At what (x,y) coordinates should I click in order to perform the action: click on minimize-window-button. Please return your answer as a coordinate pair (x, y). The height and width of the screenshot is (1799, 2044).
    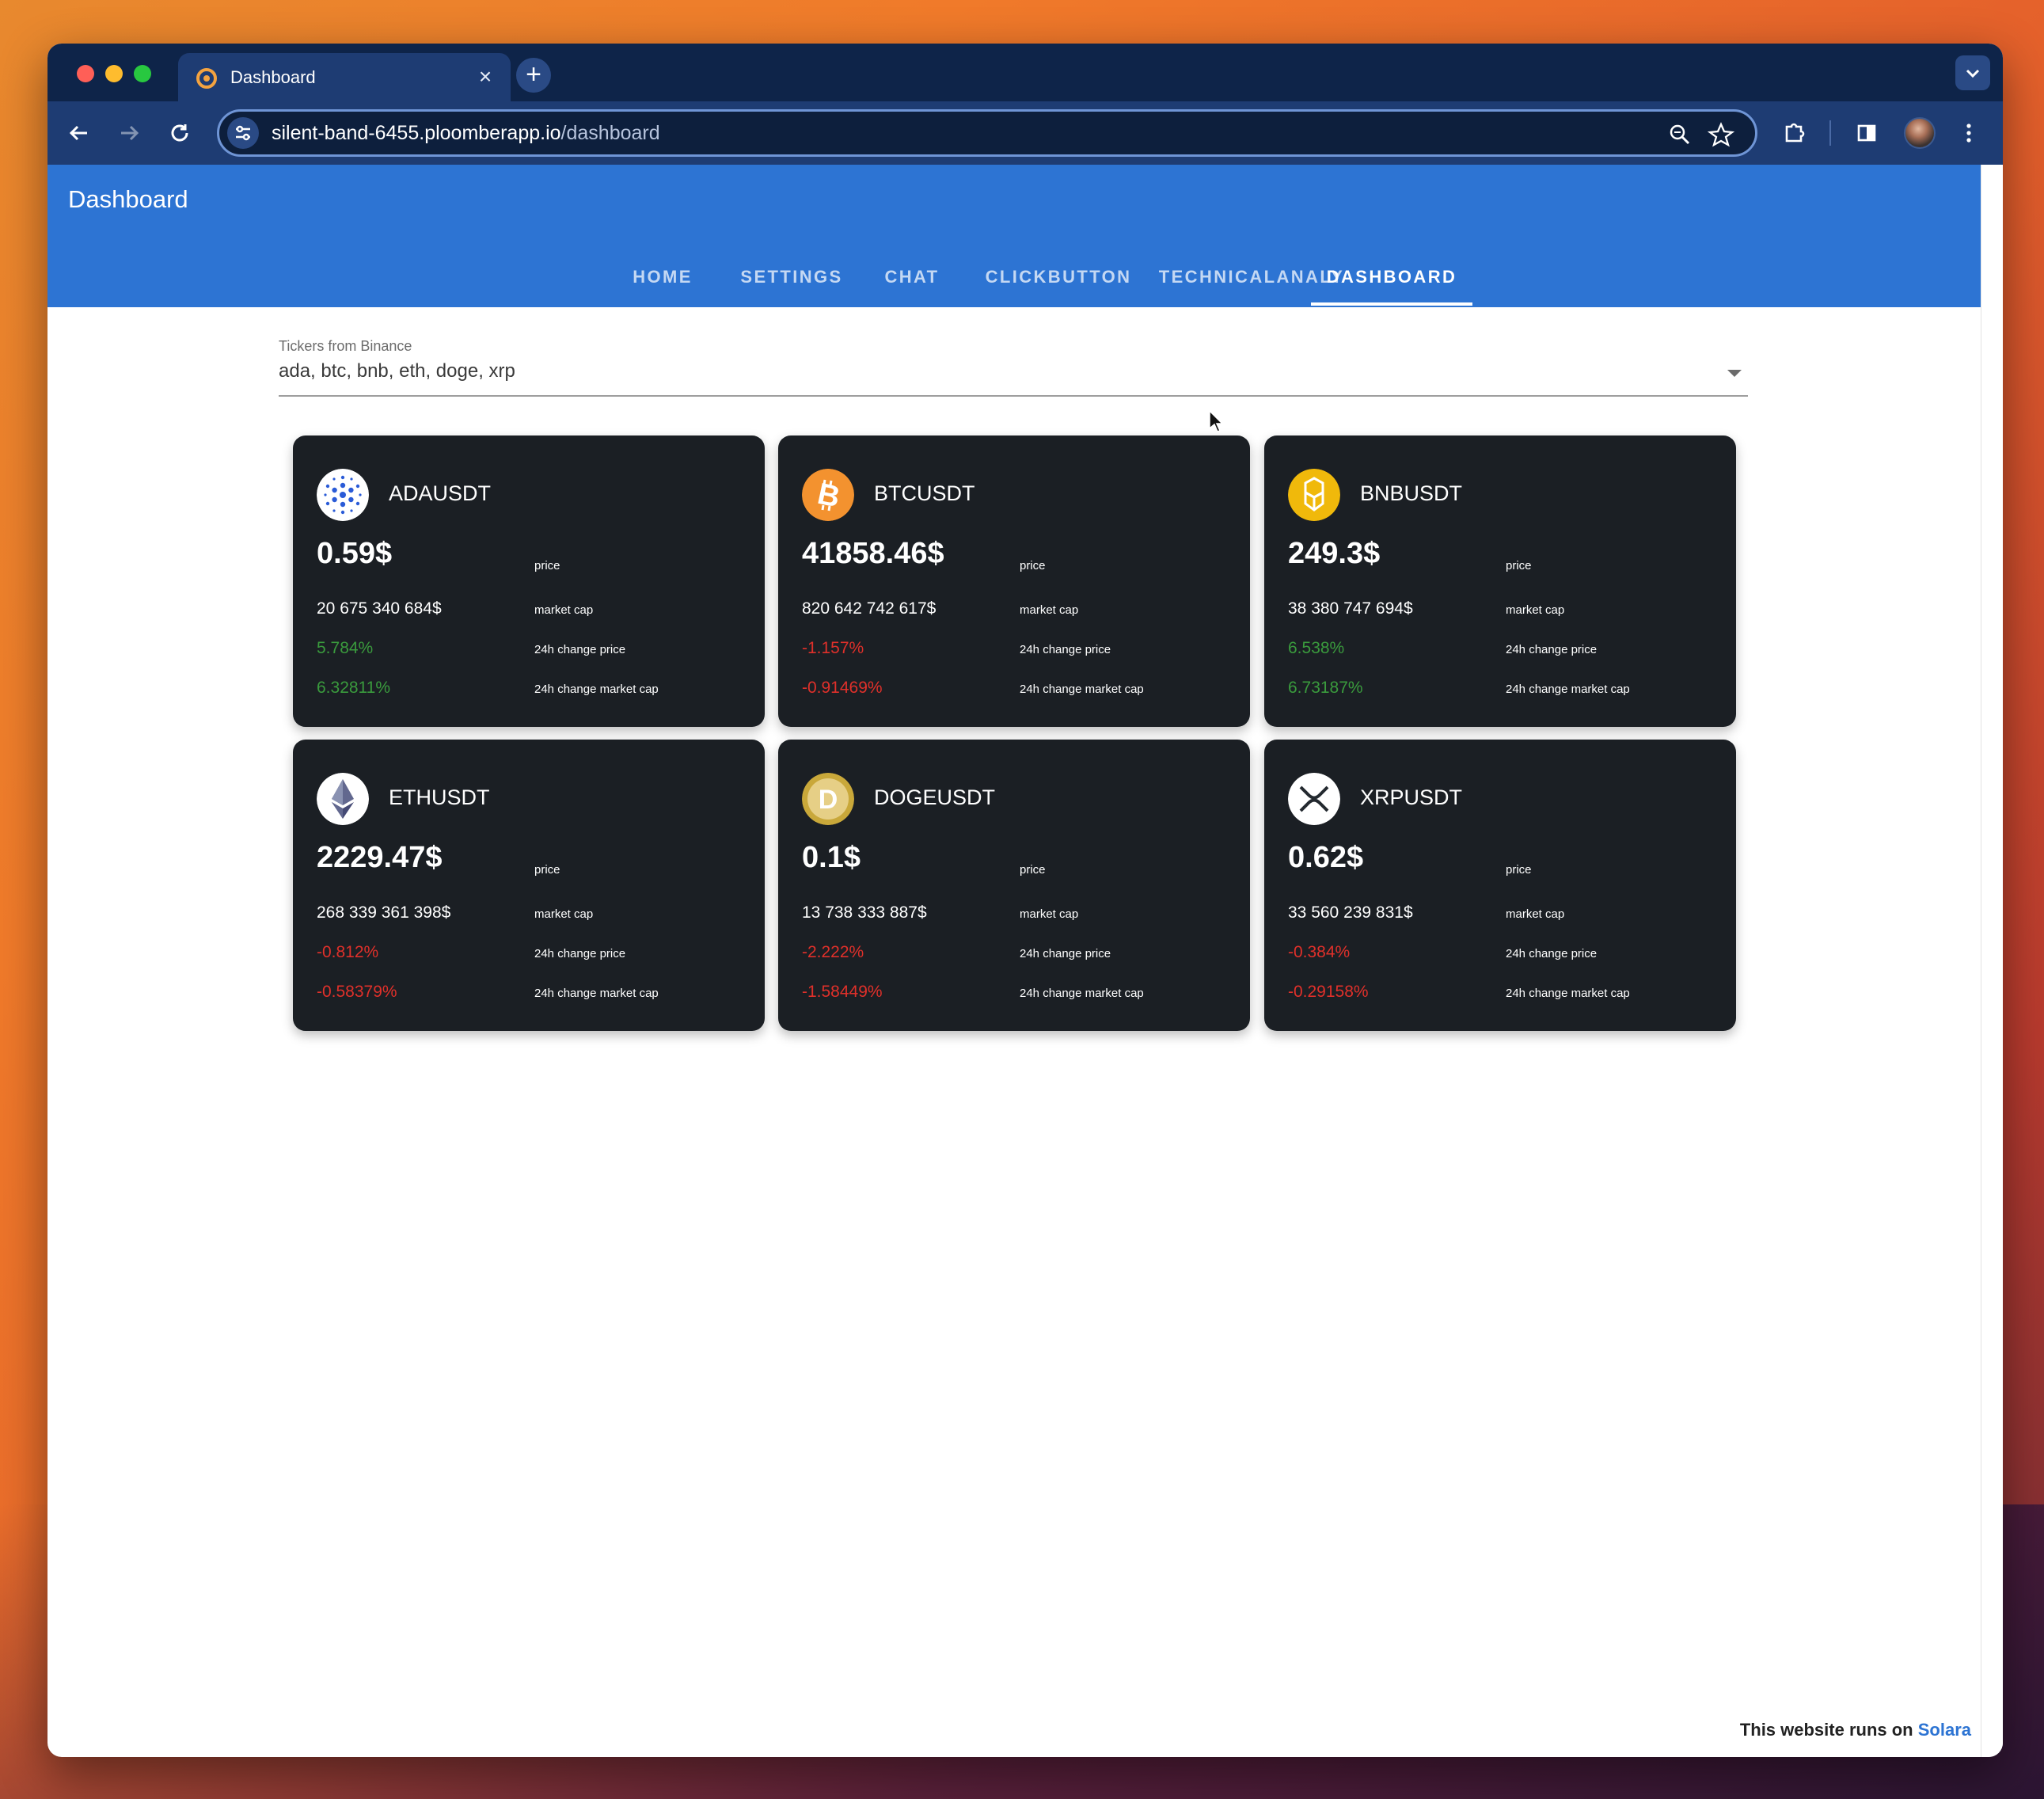
    Looking at the image, I should click on (114, 73).